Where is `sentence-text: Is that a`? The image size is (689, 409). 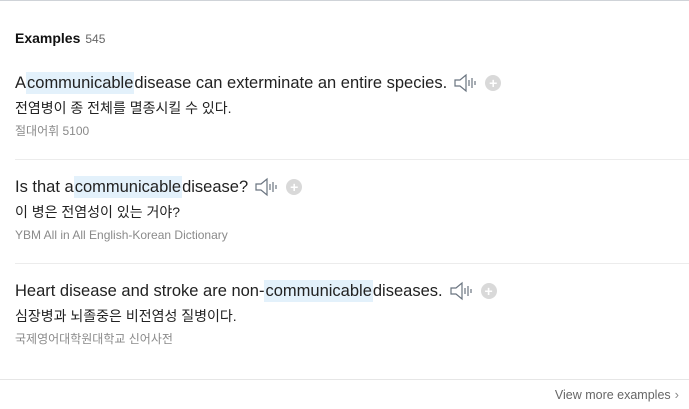
sentence-text: Is that a is located at coordinates (44, 187).